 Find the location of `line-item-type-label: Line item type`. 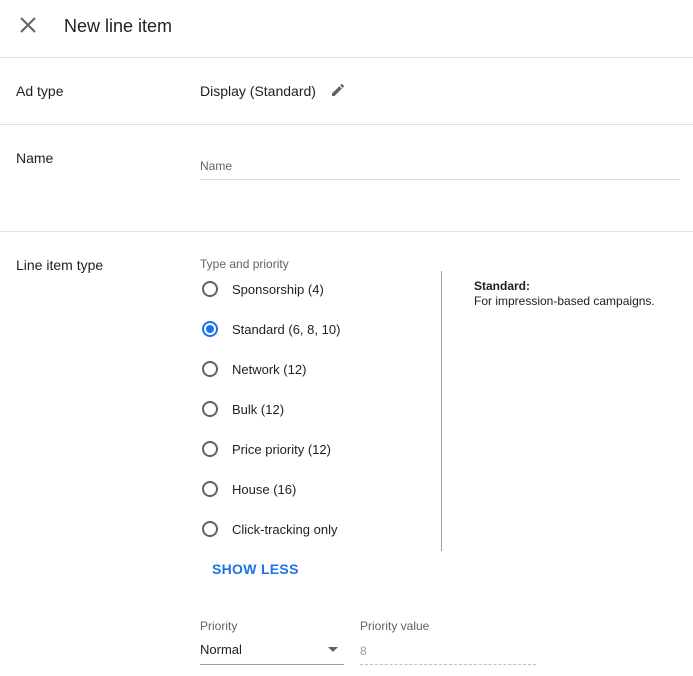

line-item-type-label: Line item type is located at coordinates (60, 265).